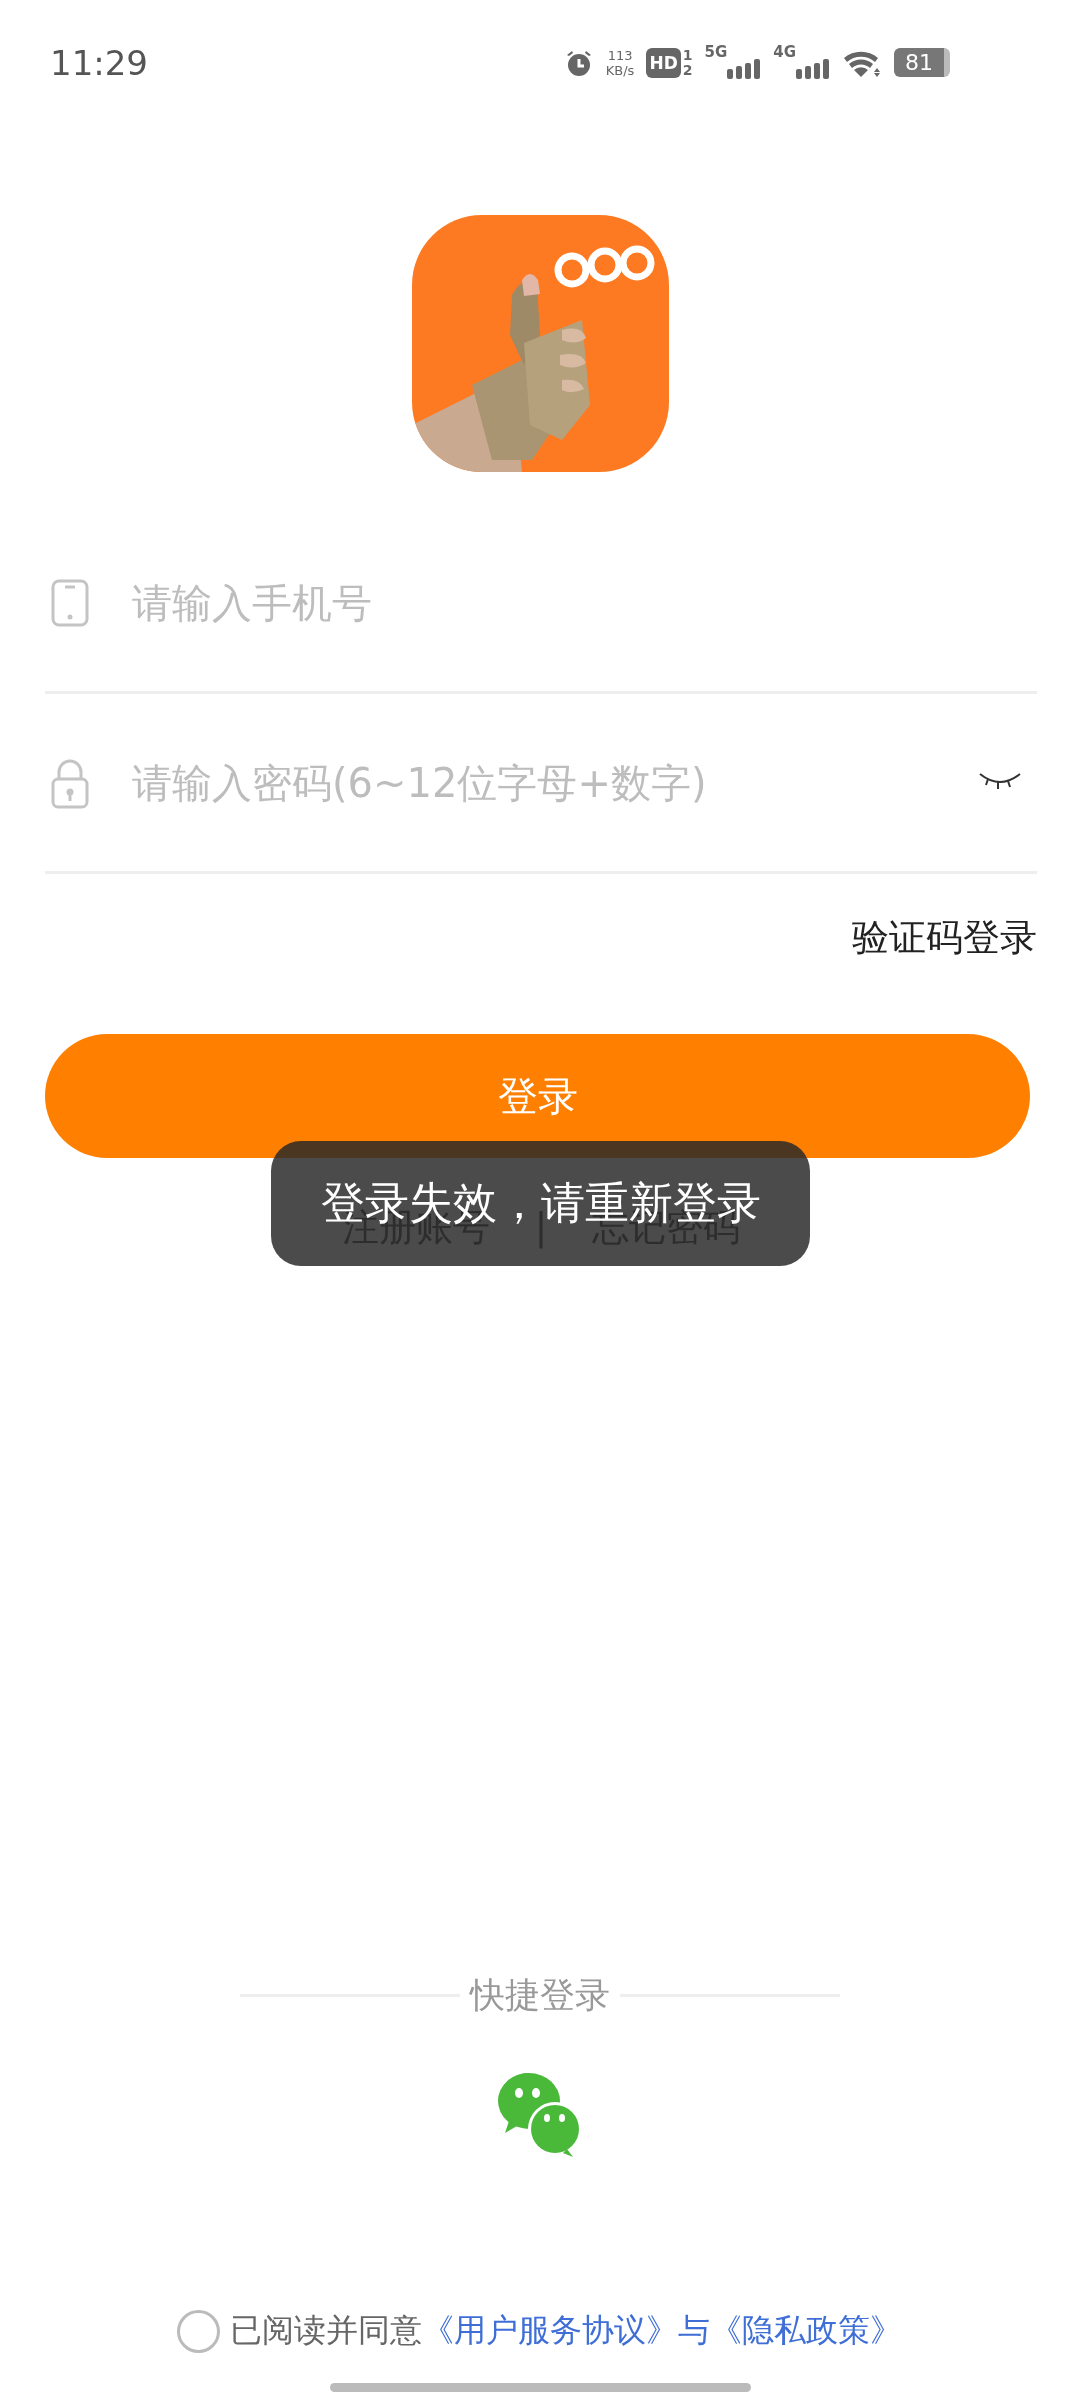  What do you see at coordinates (944, 938) in the screenshot?
I see `code-login-link: 验证码登录` at bounding box center [944, 938].